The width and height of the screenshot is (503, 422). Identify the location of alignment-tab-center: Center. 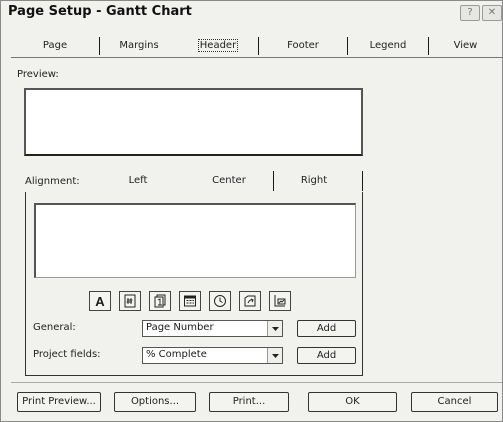
(229, 181).